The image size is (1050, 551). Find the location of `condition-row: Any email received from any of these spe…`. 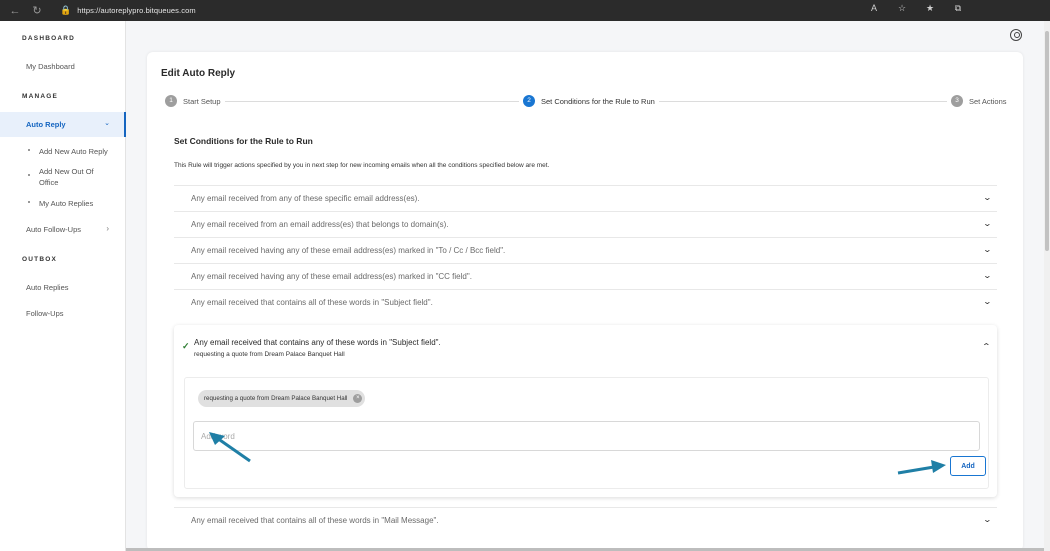

condition-row: Any email received from any of these spe… is located at coordinates (585, 198).